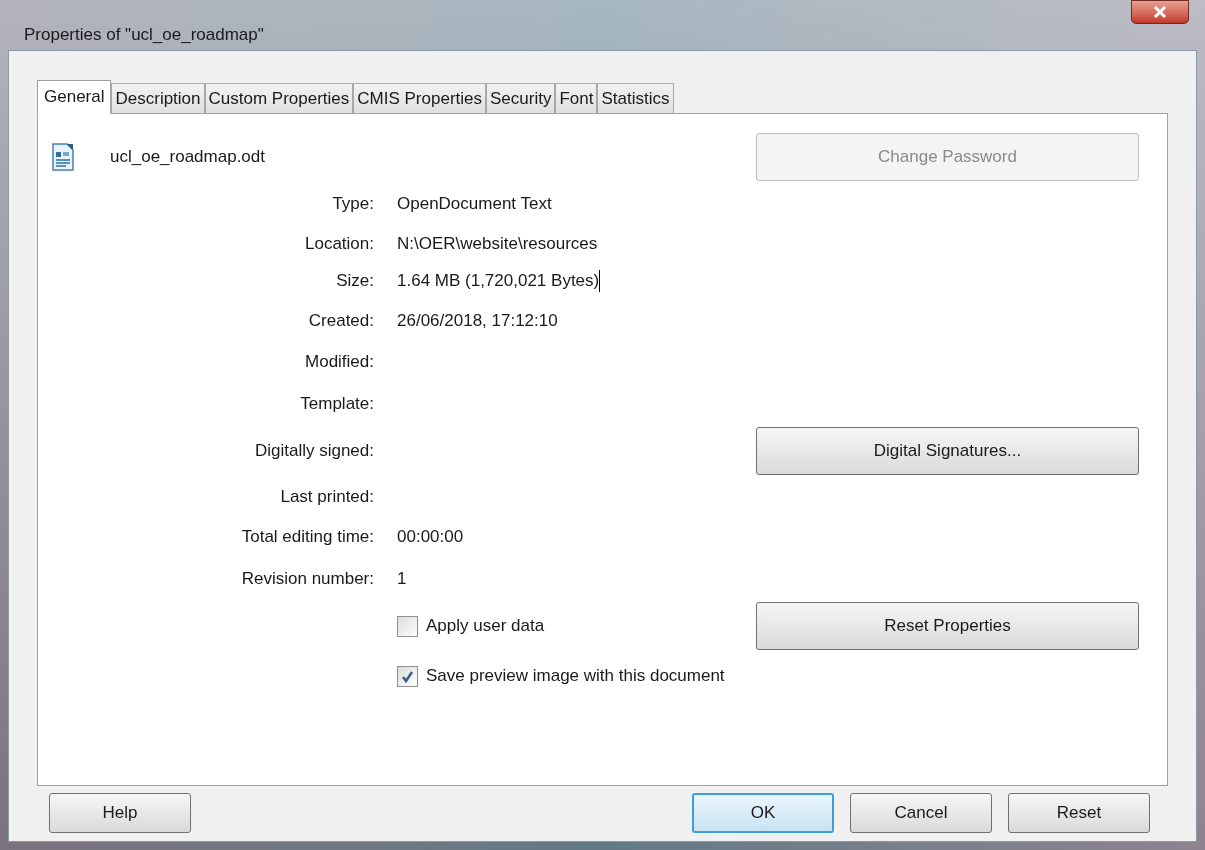  Describe the element at coordinates (947, 626) in the screenshot. I see `dialog-button: Reset Properties` at that location.